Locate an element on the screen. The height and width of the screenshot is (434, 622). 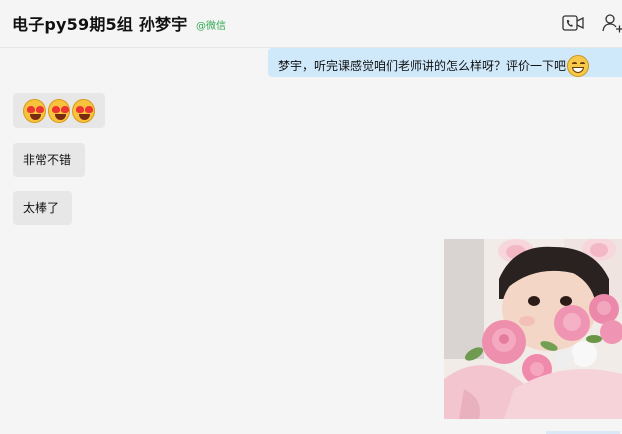
message-text: 非常不错 is located at coordinates (47, 160).